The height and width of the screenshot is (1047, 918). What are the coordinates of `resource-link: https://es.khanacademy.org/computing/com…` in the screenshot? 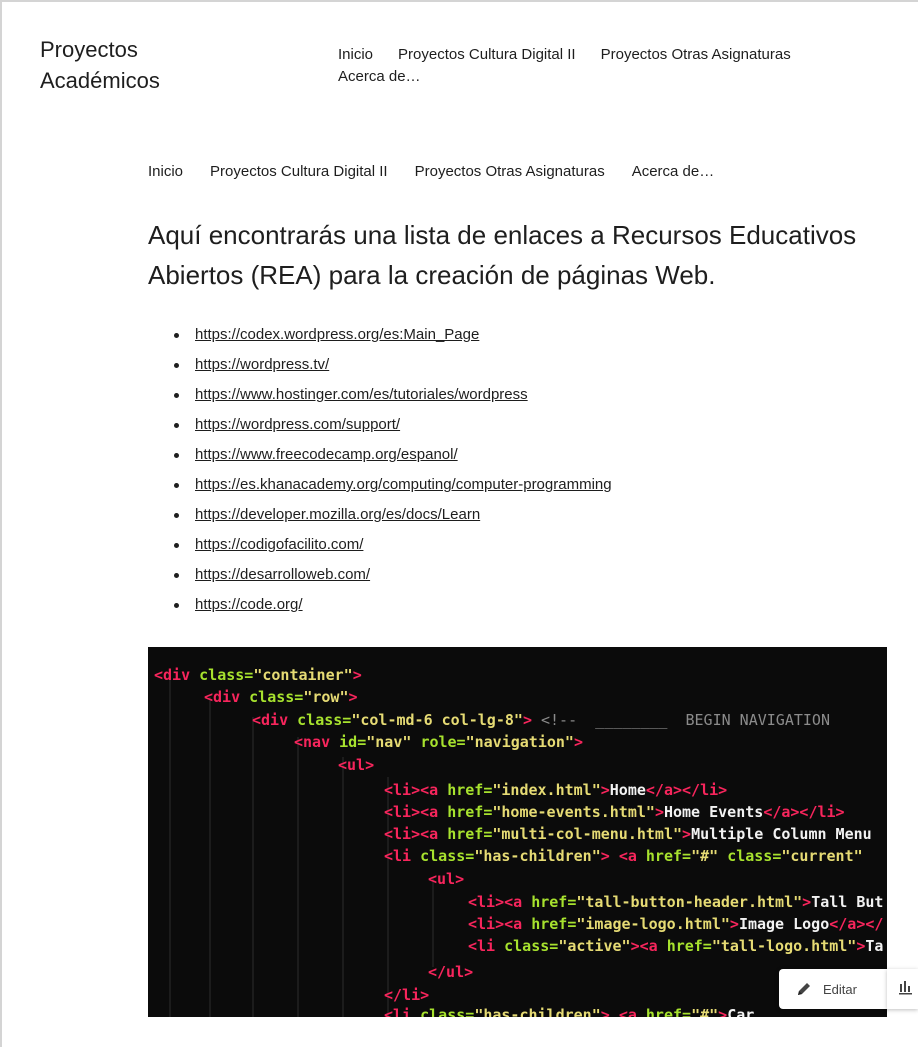 It's located at (403, 484).